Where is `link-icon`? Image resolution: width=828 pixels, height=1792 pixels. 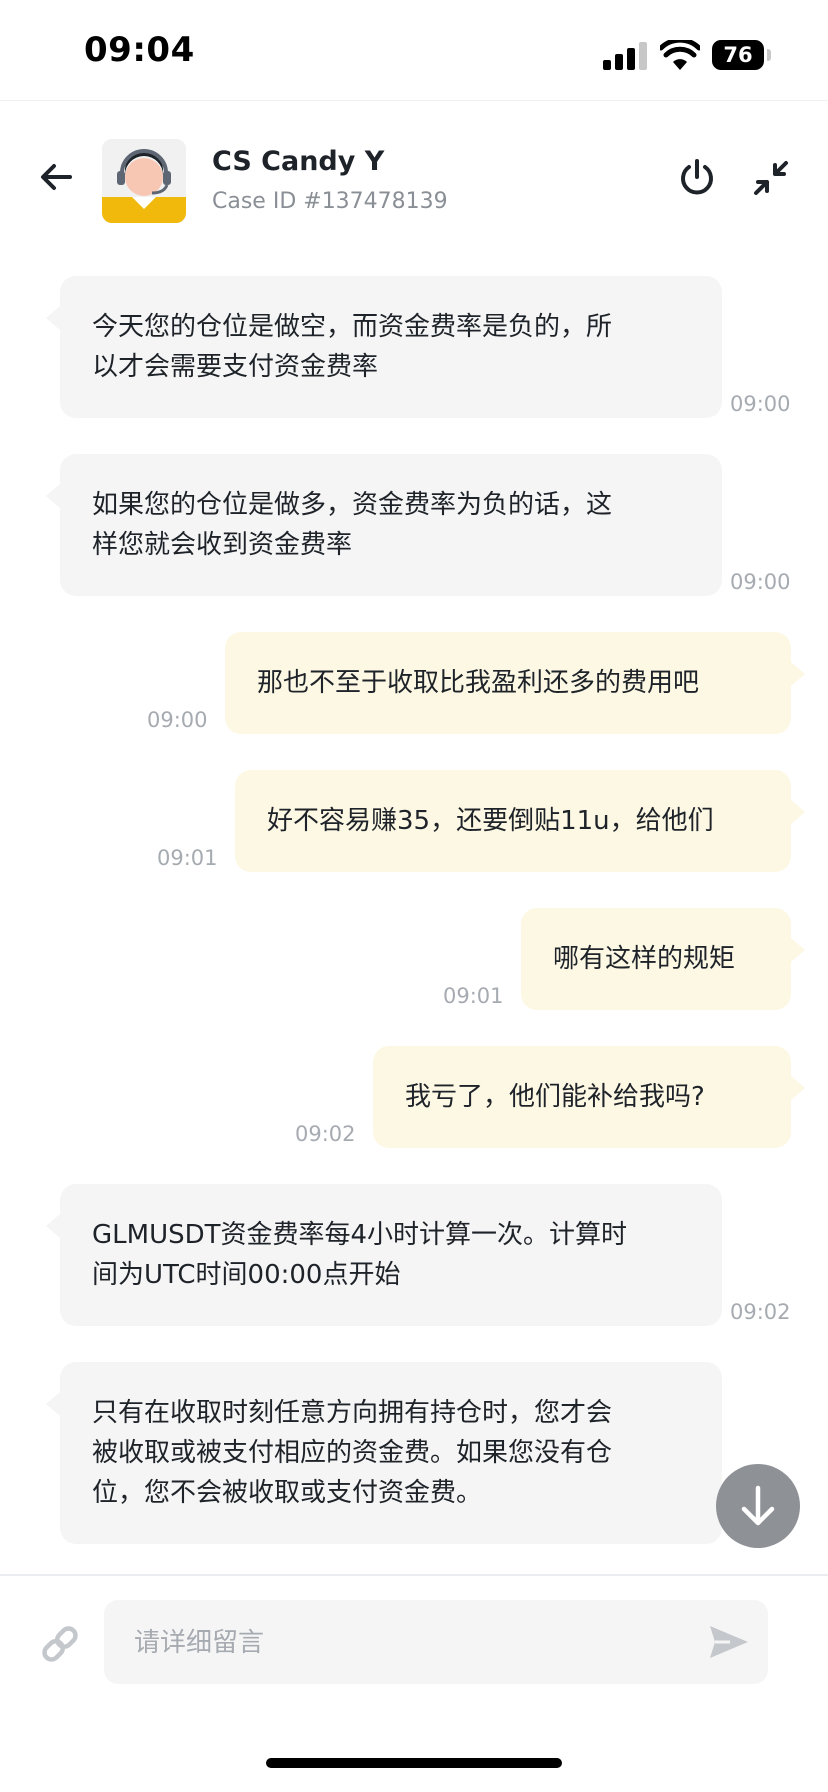 link-icon is located at coordinates (60, 1644).